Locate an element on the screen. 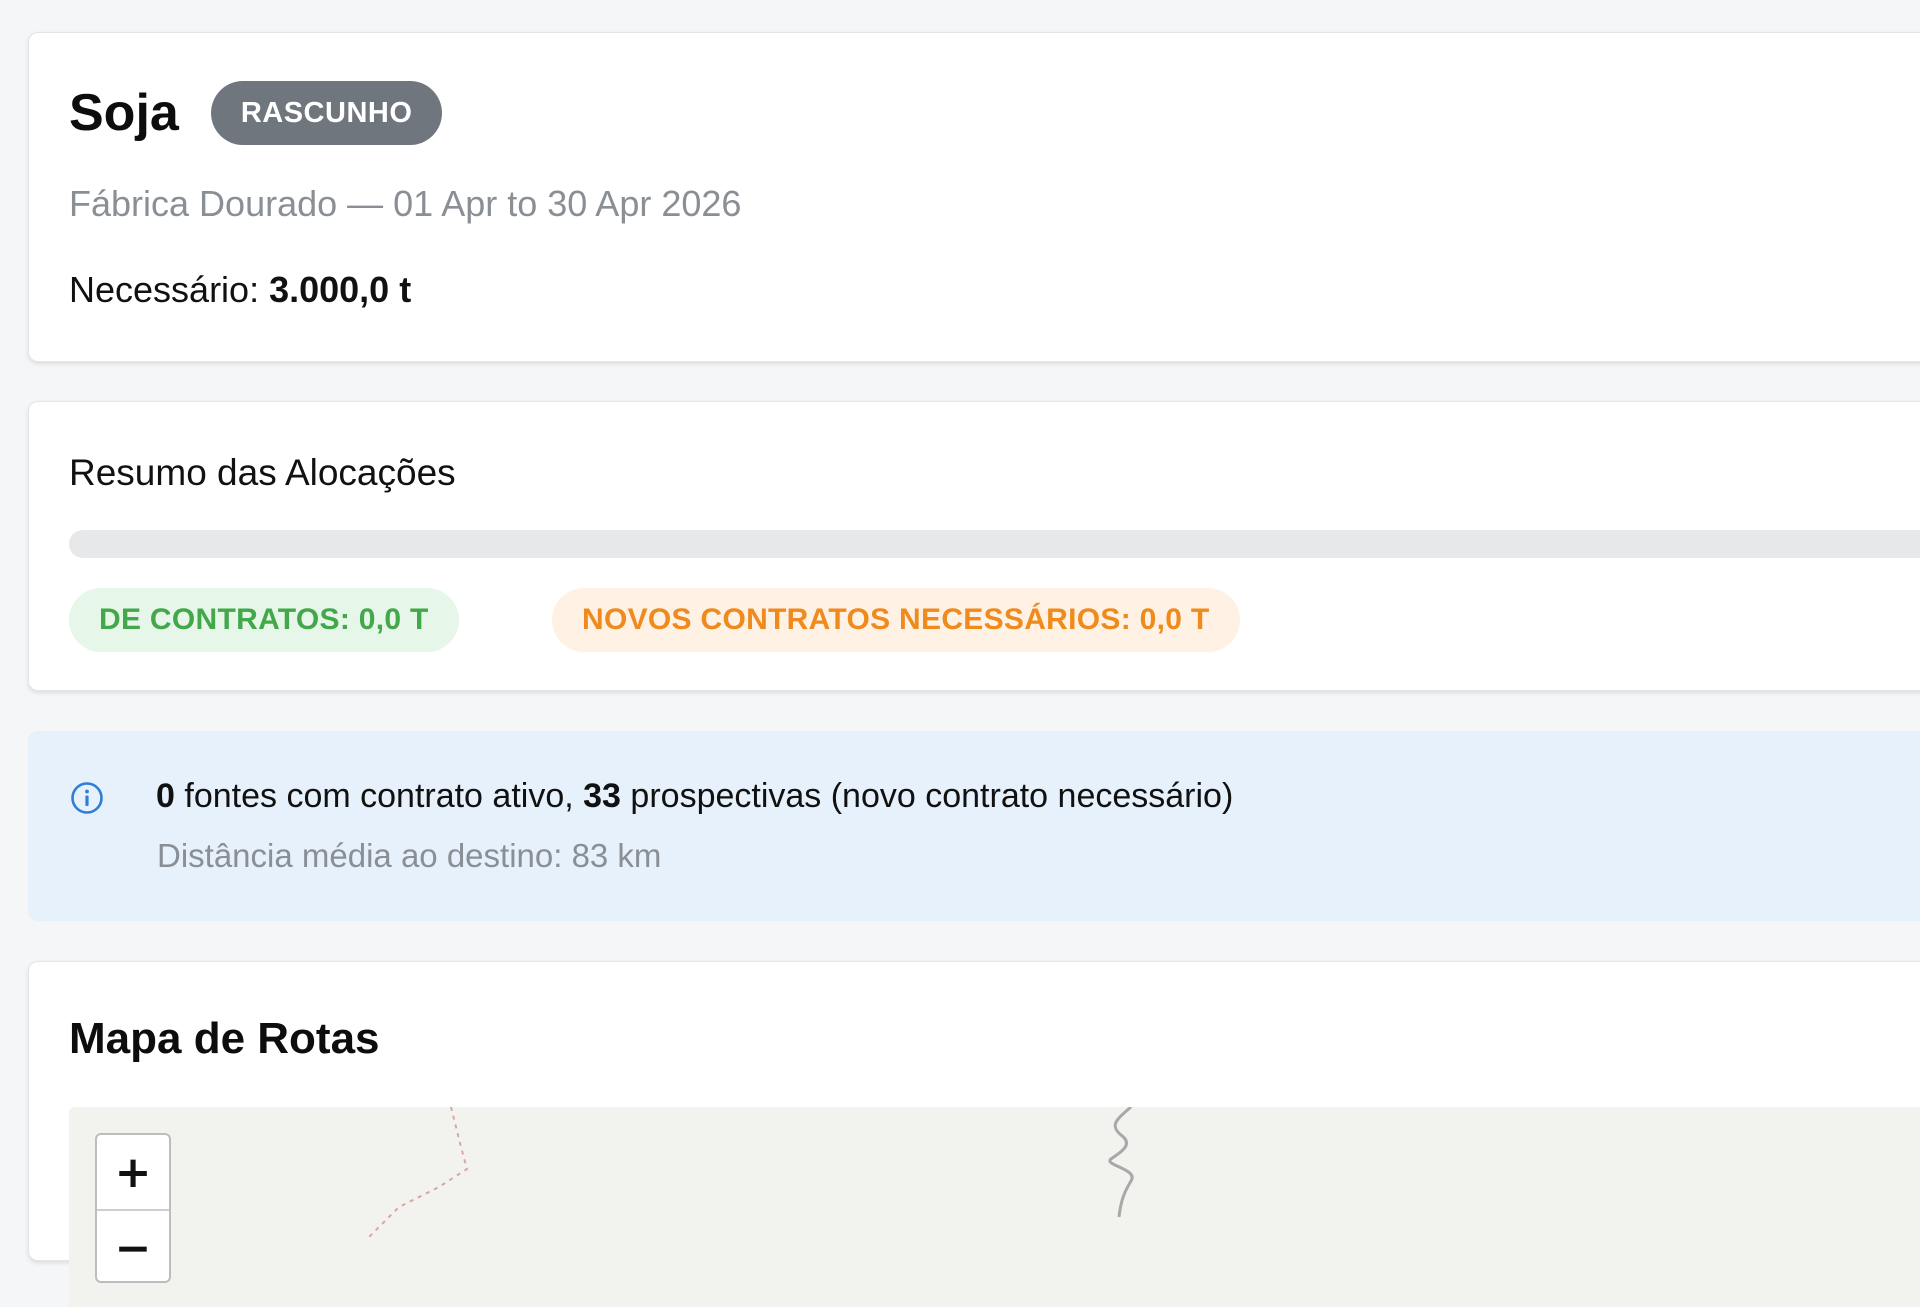 The height and width of the screenshot is (1307, 1920). map-tiles is located at coordinates (751, 1172).